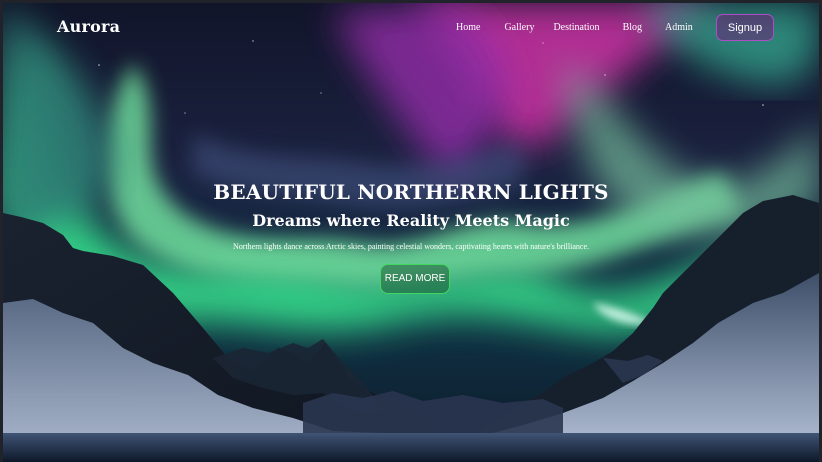 Image resolution: width=822 pixels, height=462 pixels. What do you see at coordinates (411, 192) in the screenshot?
I see `hero-title: BEAUTIFUL NORTHERRN LIGHTS` at bounding box center [411, 192].